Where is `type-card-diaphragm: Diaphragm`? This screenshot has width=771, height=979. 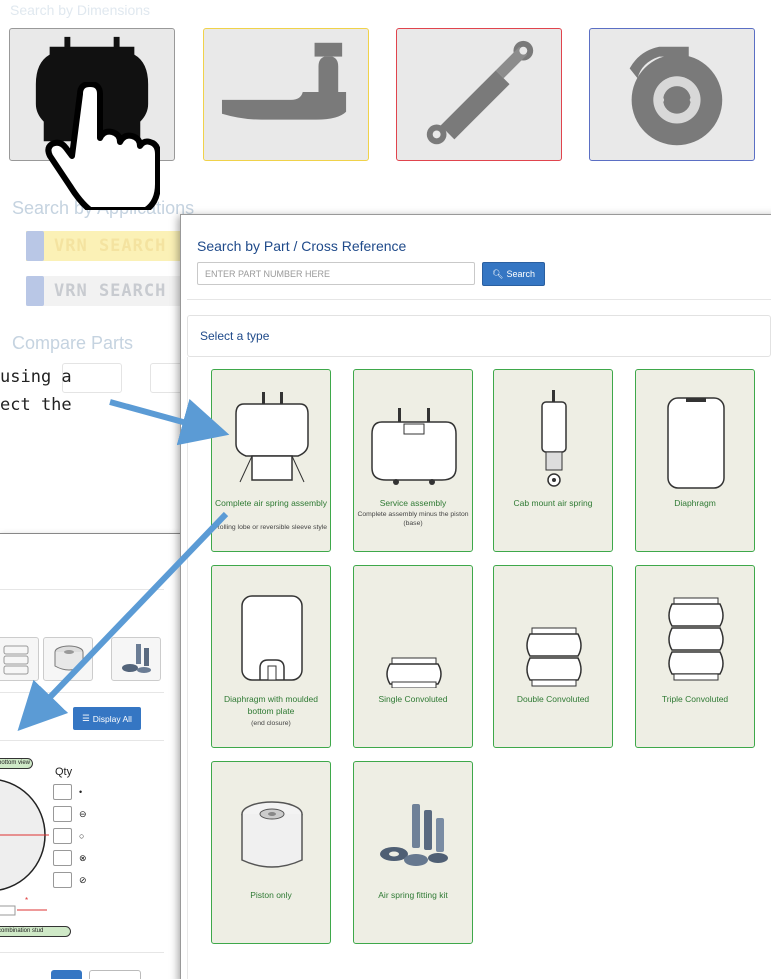 type-card-diaphragm: Diaphragm is located at coordinates (695, 460).